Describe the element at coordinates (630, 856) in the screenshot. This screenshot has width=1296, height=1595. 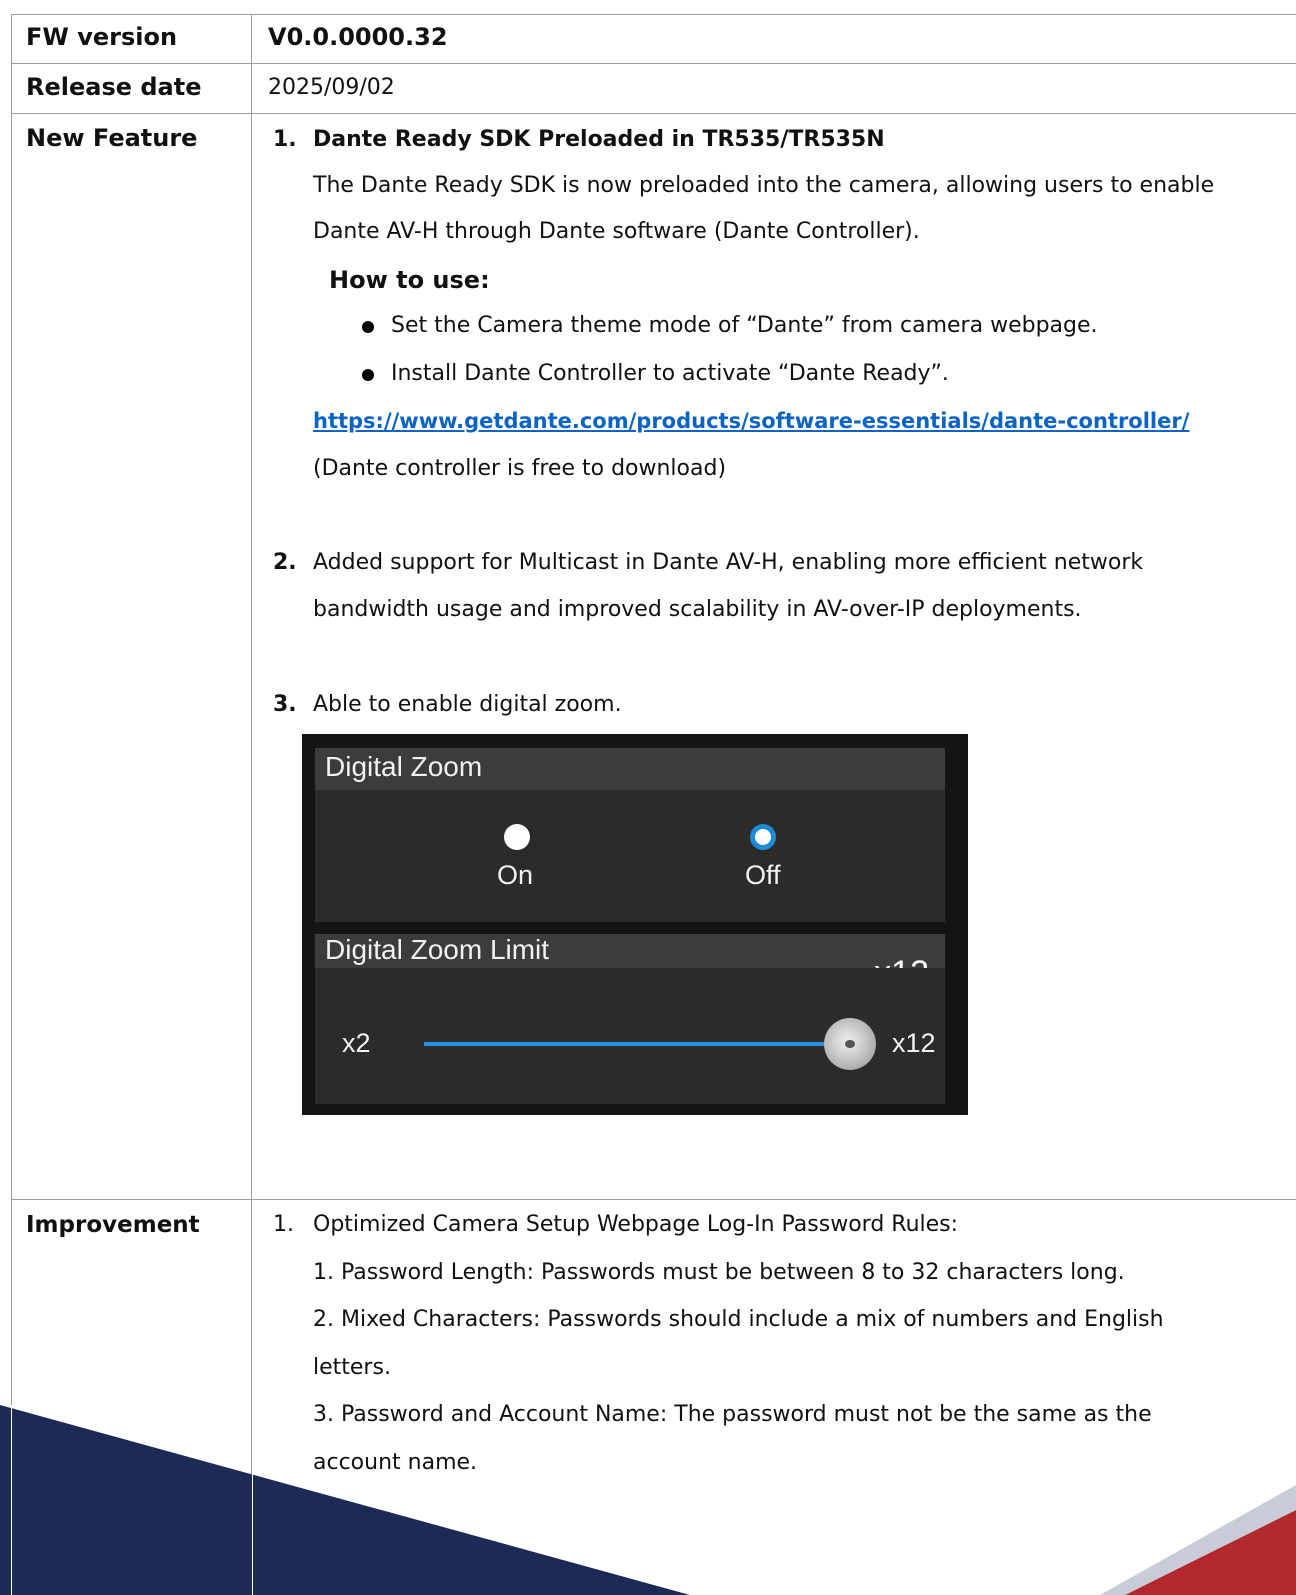
I see `digital-zoom-options: On Off` at that location.